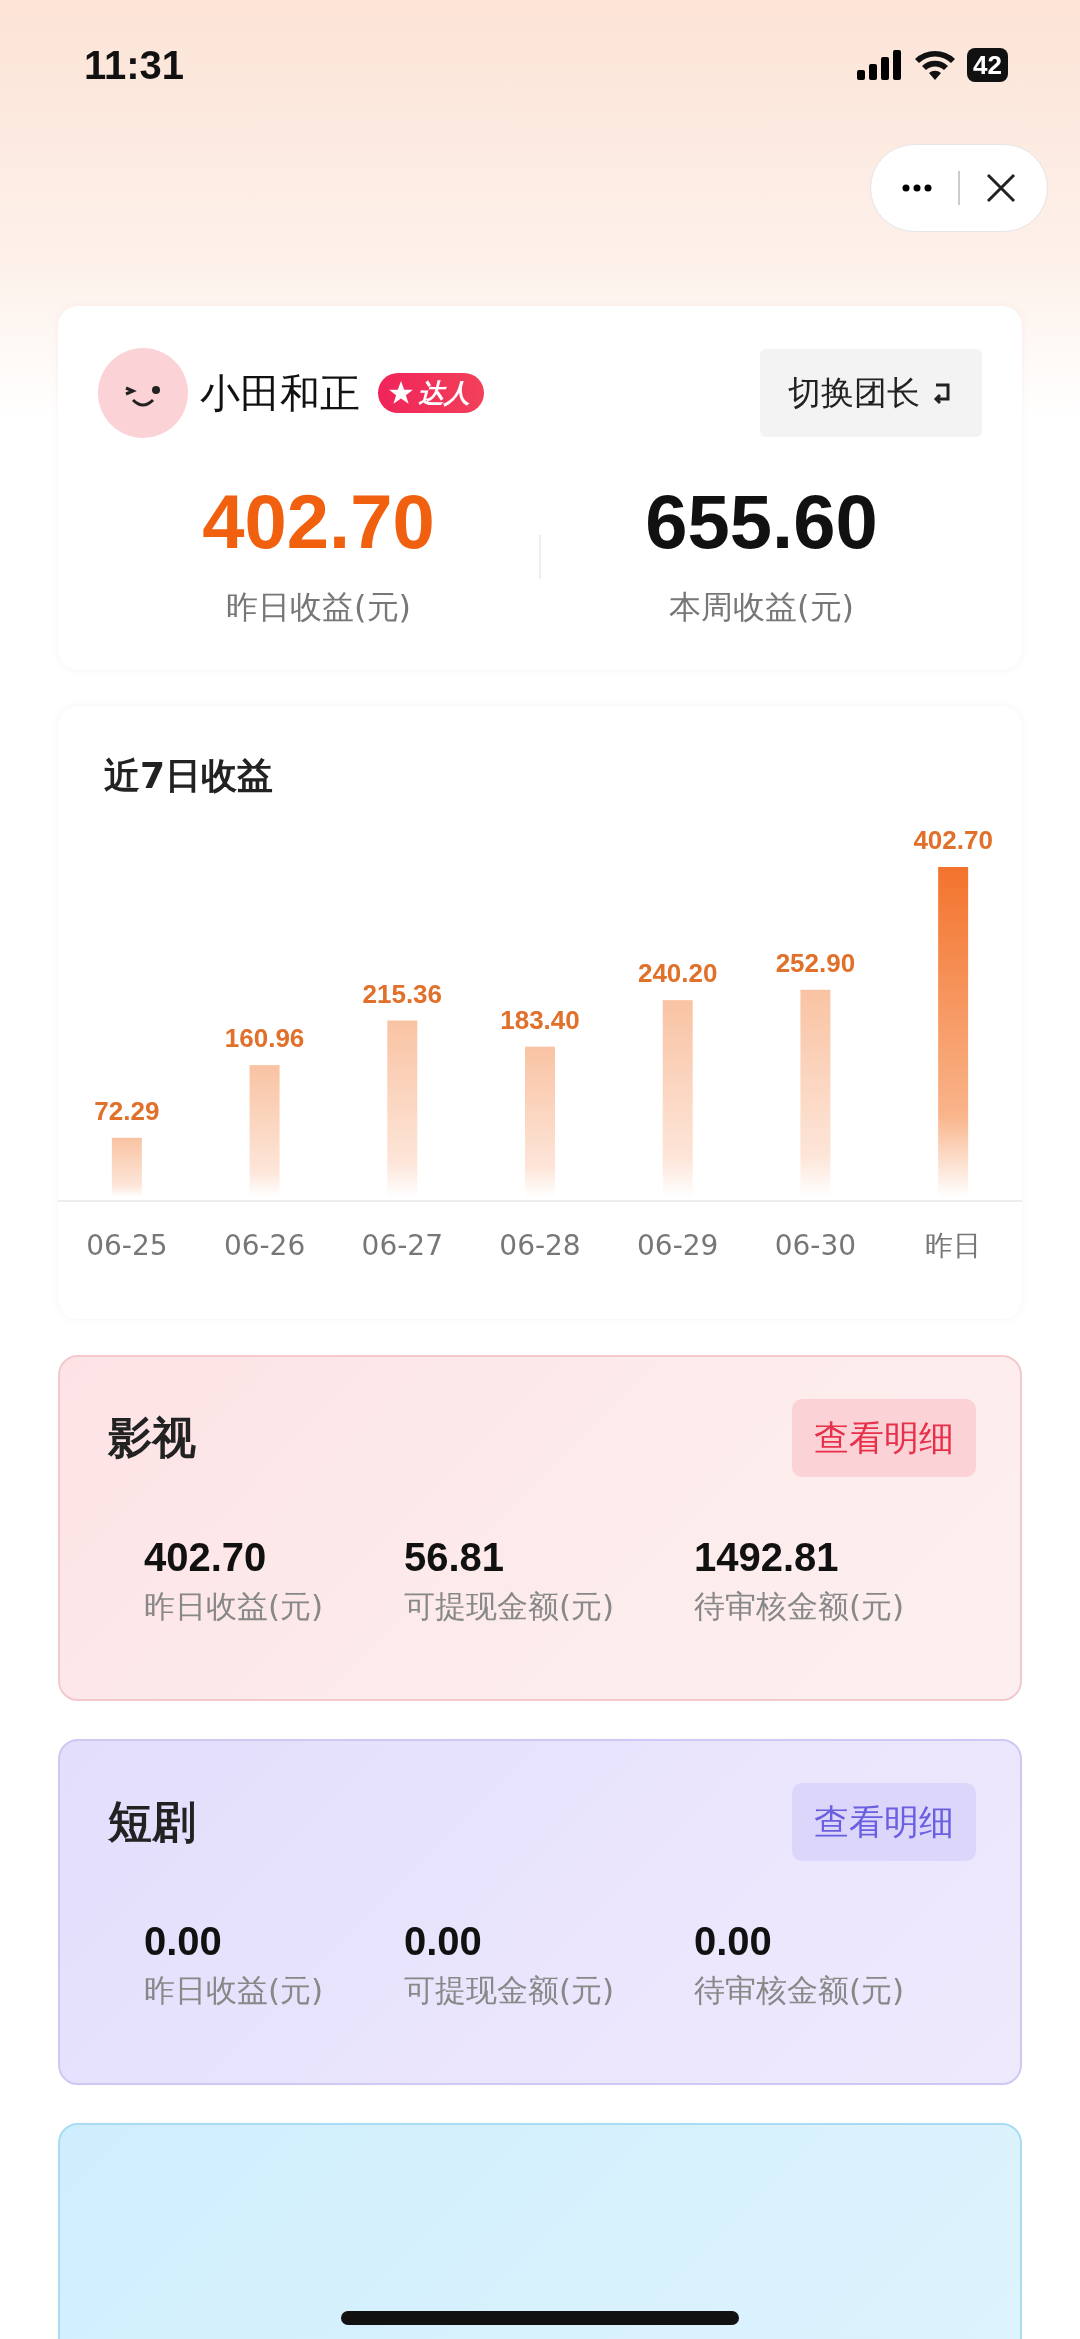 The image size is (1080, 2339). Describe the element at coordinates (402, 1245) in the screenshot. I see `axis-label: 06-27` at that location.